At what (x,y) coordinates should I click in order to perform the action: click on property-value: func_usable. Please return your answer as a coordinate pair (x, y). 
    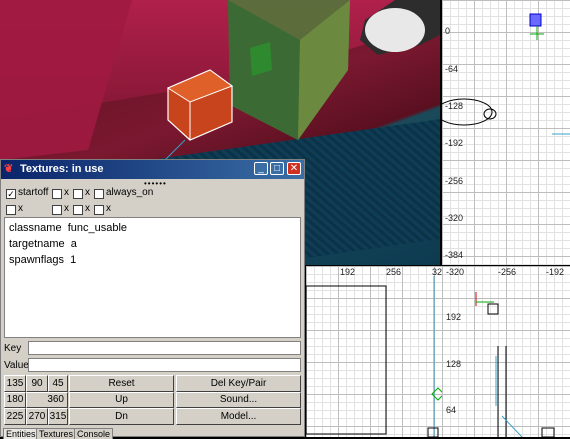
    Looking at the image, I should click on (97, 228).